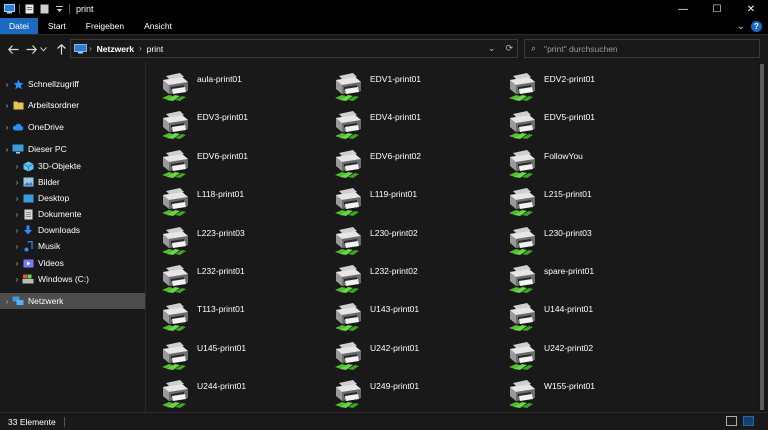  What do you see at coordinates (72, 182) in the screenshot?
I see `sidebar-item-bilder: › Bilder` at bounding box center [72, 182].